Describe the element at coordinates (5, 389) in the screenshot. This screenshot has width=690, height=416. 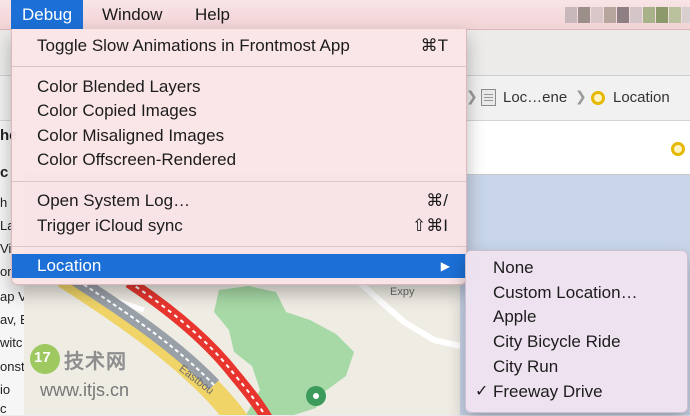
I see `pane-text: io` at that location.